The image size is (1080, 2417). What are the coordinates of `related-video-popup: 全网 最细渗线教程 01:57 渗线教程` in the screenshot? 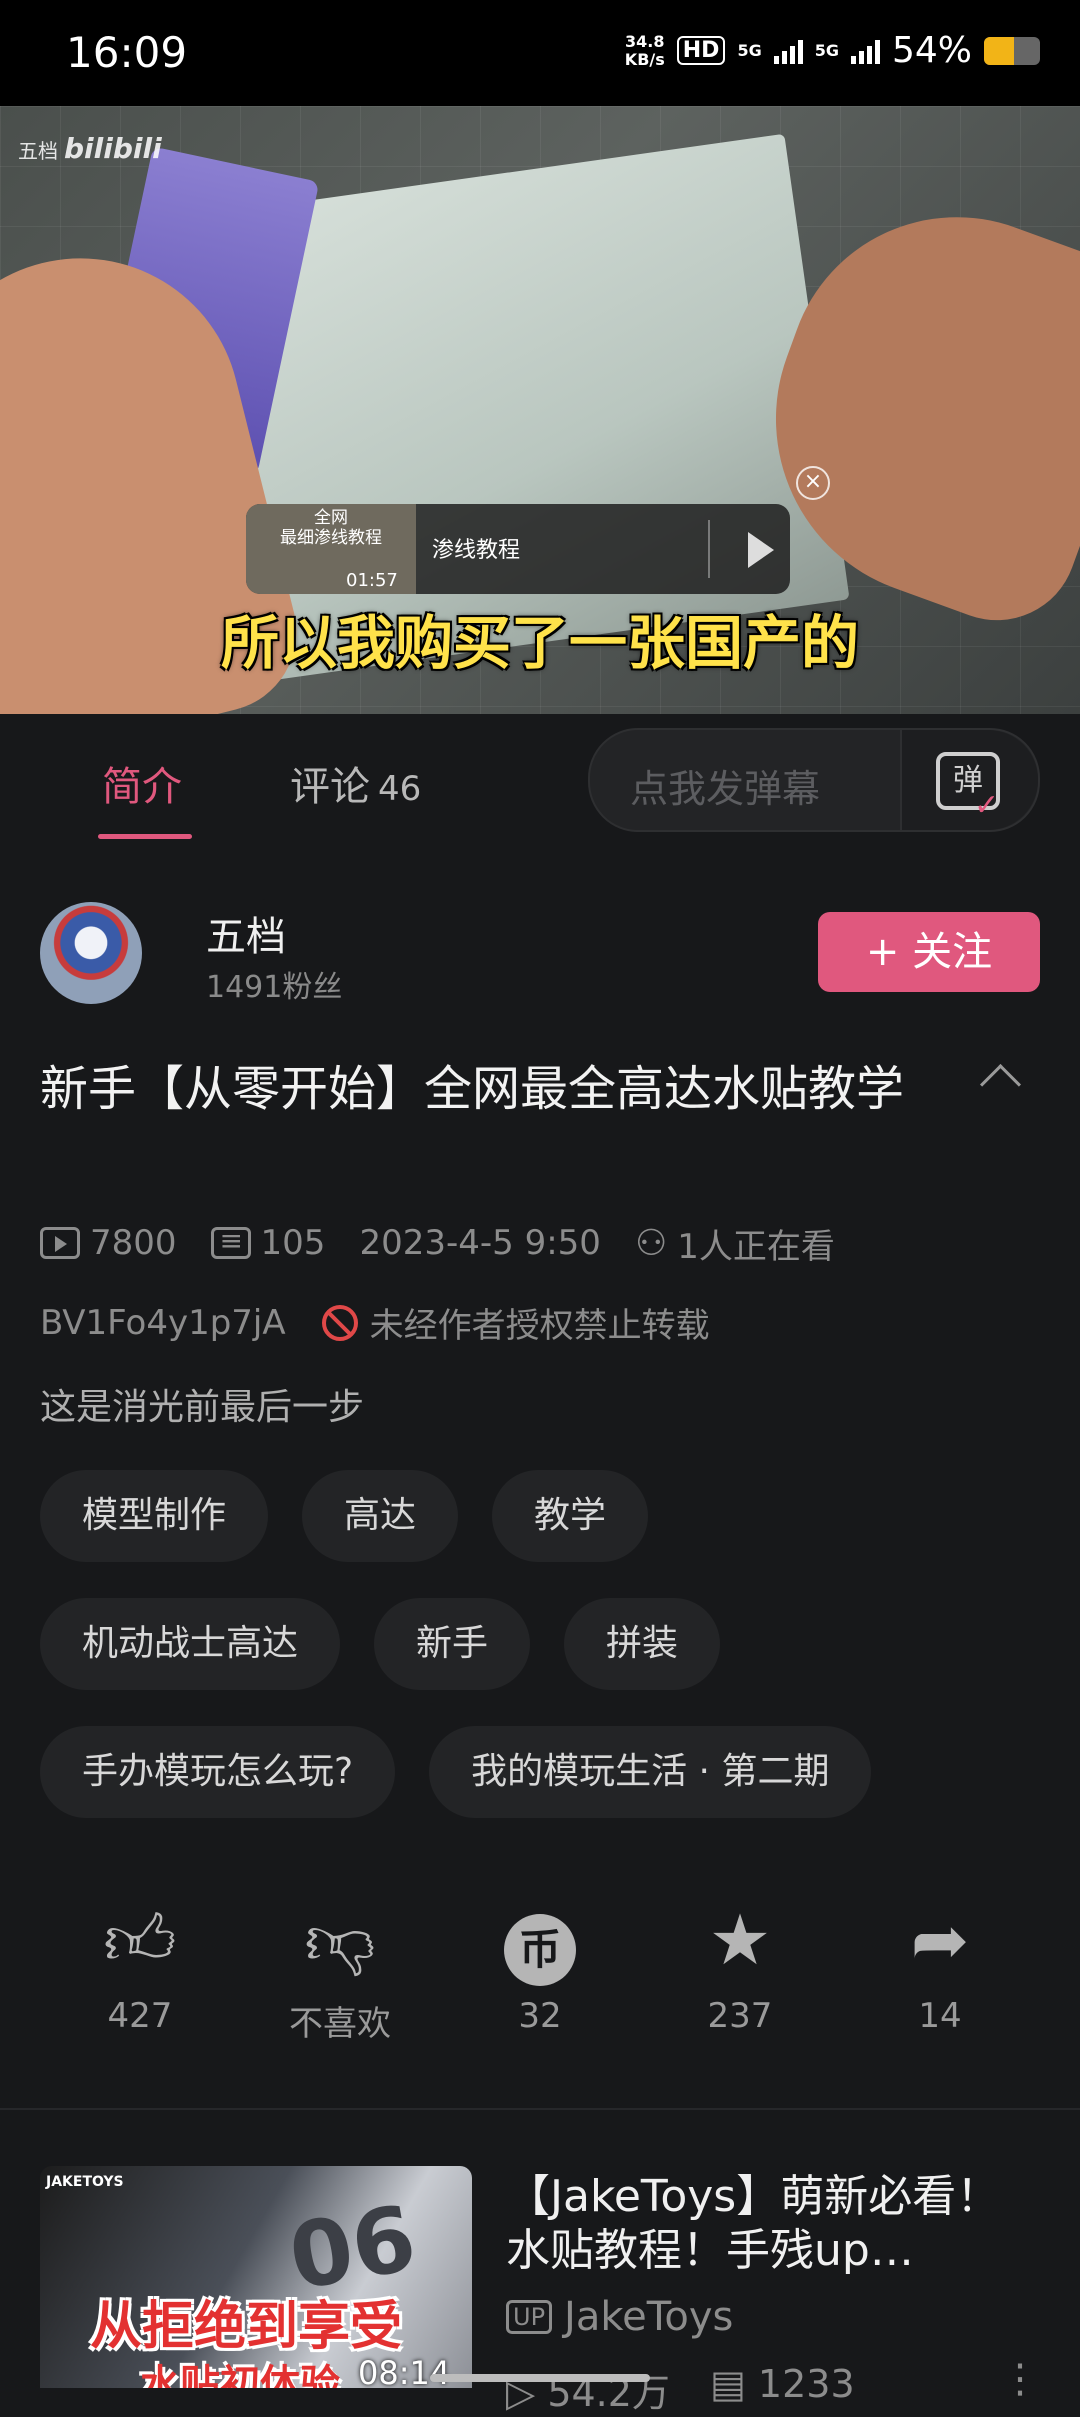 It's located at (518, 549).